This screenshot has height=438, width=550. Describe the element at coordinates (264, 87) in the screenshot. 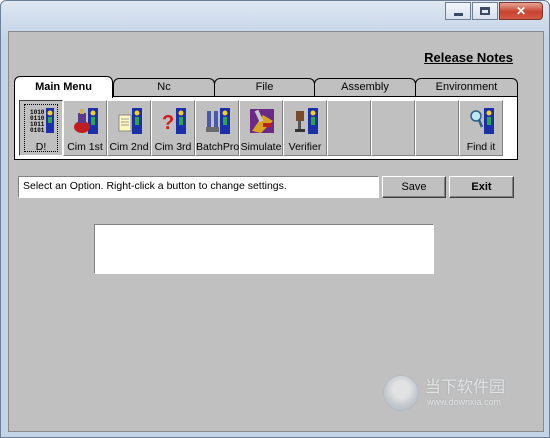

I see `tab-file: File` at that location.